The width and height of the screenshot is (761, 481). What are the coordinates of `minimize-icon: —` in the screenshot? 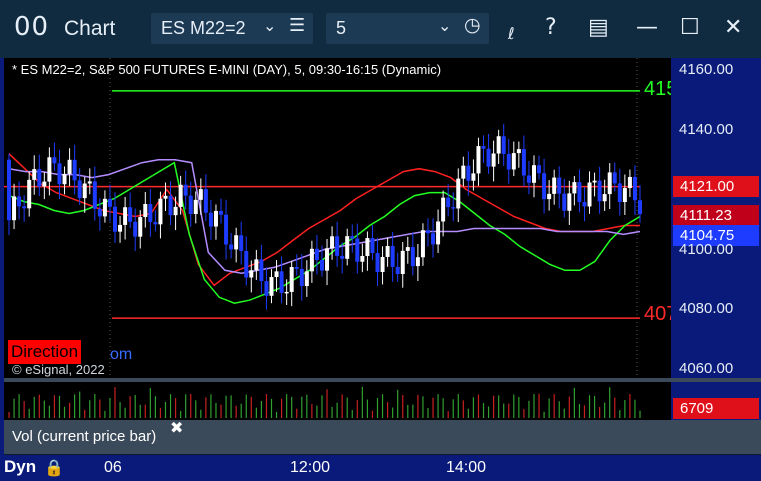 It's located at (647, 27).